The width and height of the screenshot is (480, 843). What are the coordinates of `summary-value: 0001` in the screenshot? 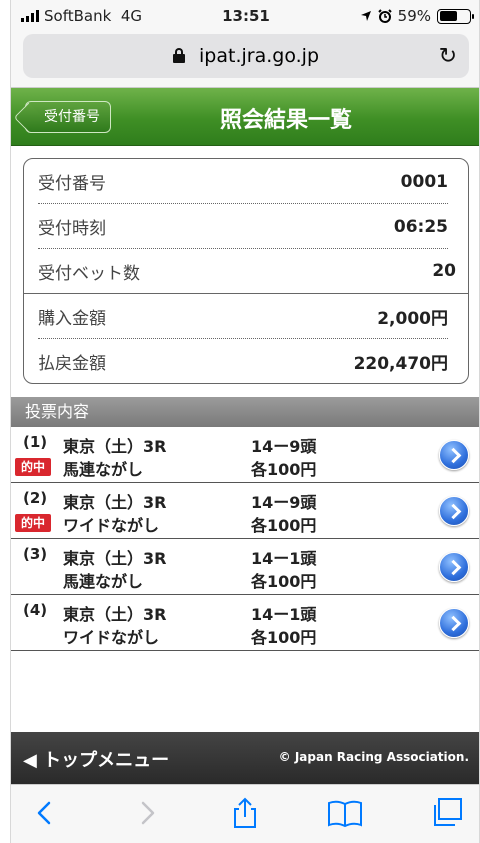 It's located at (424, 181).